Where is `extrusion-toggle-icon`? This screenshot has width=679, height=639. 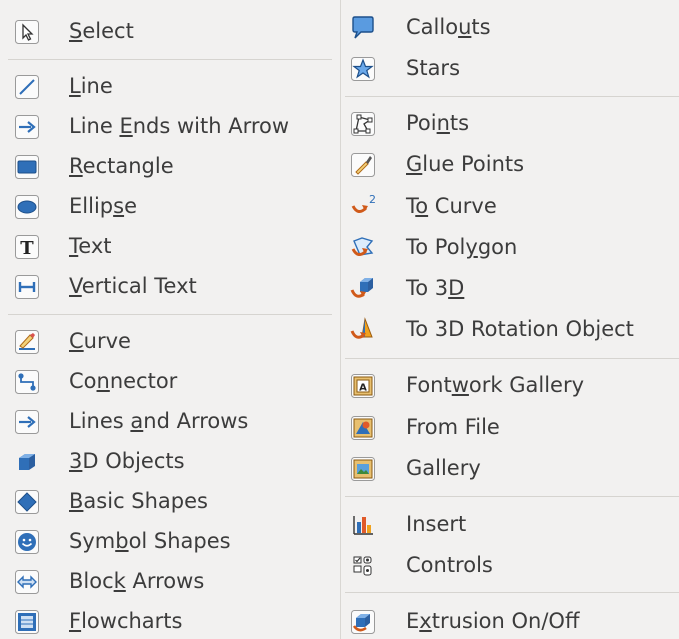 extrusion-toggle-icon is located at coordinates (363, 622).